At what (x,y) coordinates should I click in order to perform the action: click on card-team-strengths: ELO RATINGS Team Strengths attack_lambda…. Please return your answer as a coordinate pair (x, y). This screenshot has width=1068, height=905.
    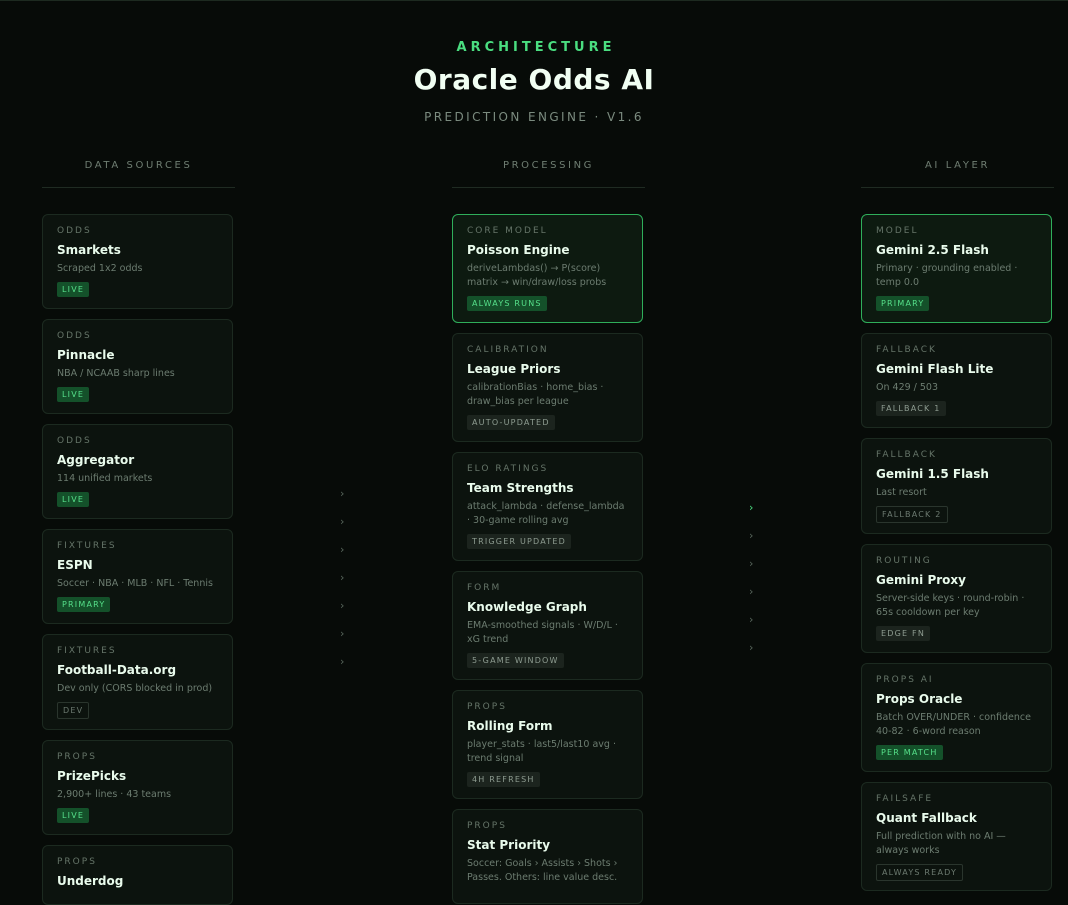
    Looking at the image, I should click on (547, 506).